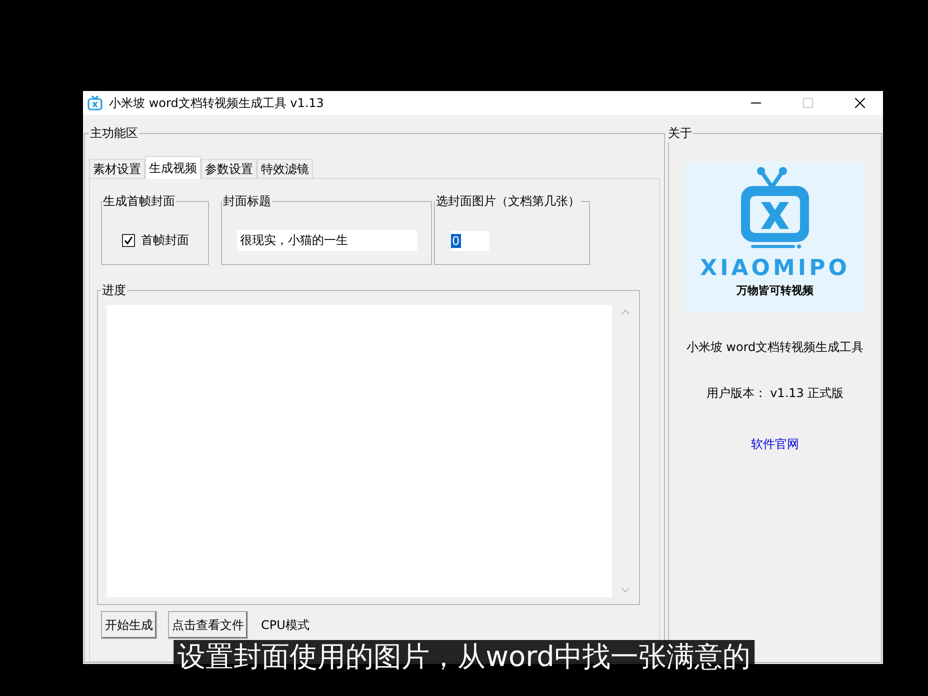  I want to click on logo-slogan: 万物皆可转视频, so click(775, 290).